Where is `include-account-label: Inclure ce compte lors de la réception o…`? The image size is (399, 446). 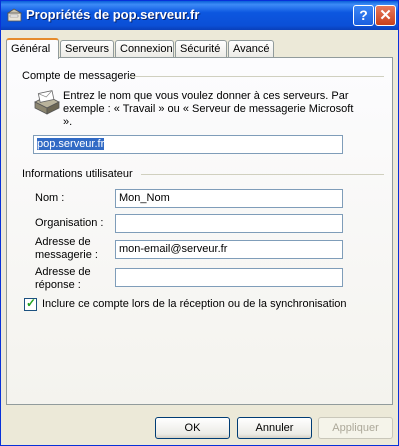
include-account-label: Inclure ce compte lors de la réception o… is located at coordinates (194, 304).